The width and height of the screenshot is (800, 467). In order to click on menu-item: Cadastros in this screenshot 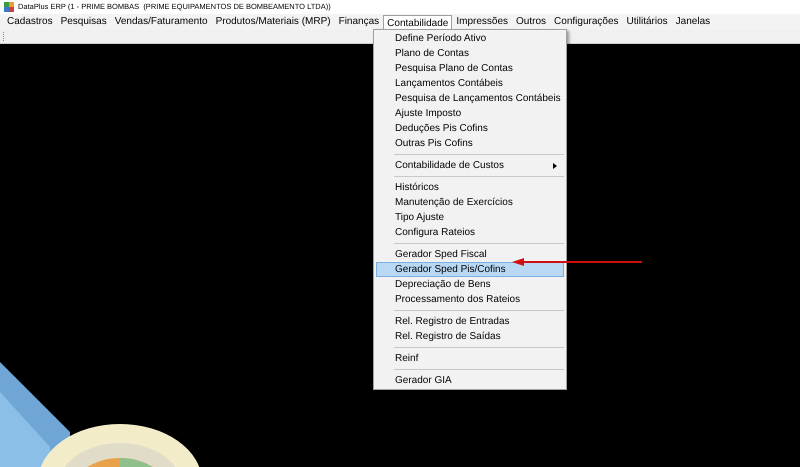, I will do `click(30, 22)`.